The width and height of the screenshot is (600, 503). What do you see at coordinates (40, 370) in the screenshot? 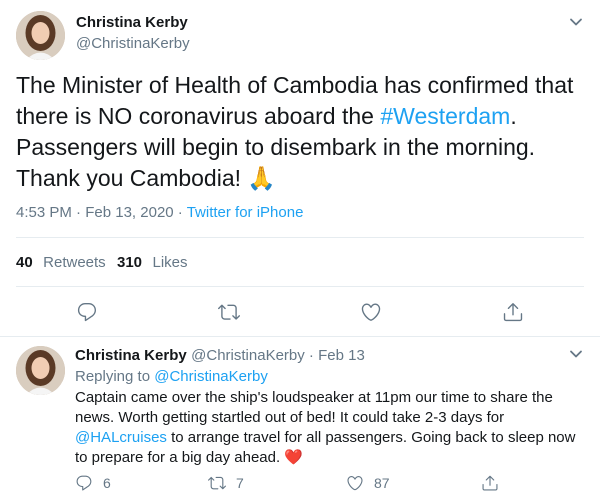
I see `reply-author-avatar` at bounding box center [40, 370].